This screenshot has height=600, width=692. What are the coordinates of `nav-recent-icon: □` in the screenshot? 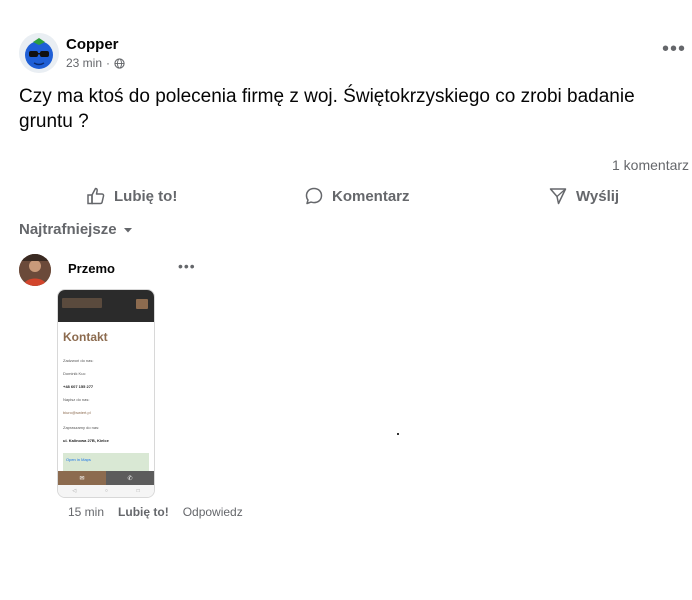 It's located at (138, 491).